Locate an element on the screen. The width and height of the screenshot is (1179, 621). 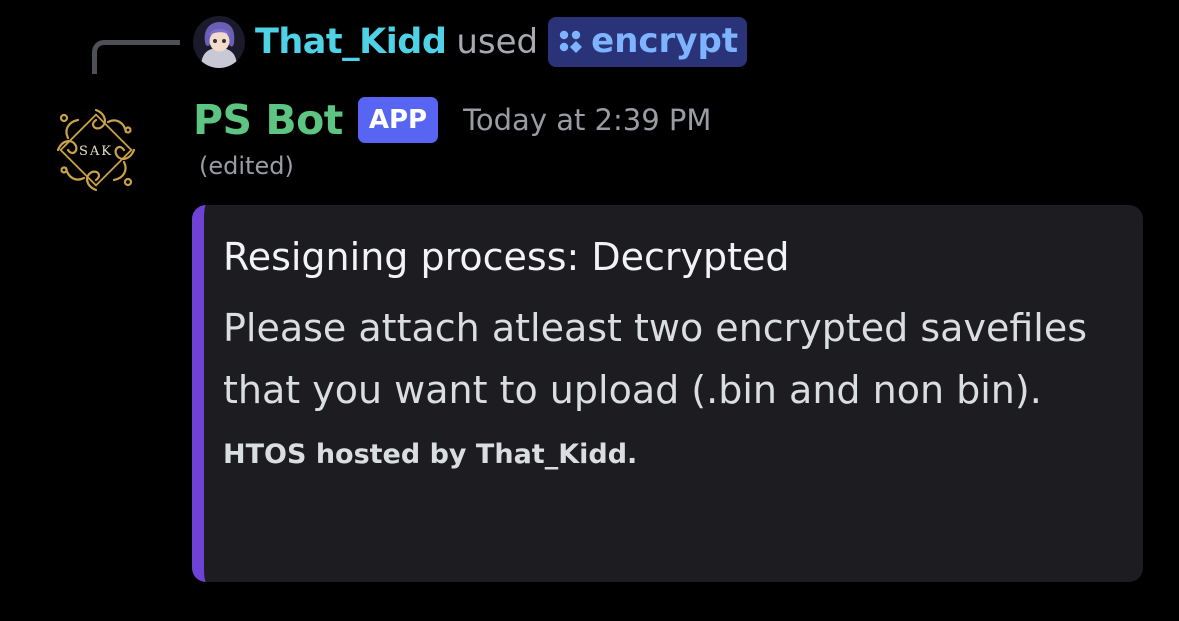
bot-avatar-monogram: SAK is located at coordinates (96, 151).